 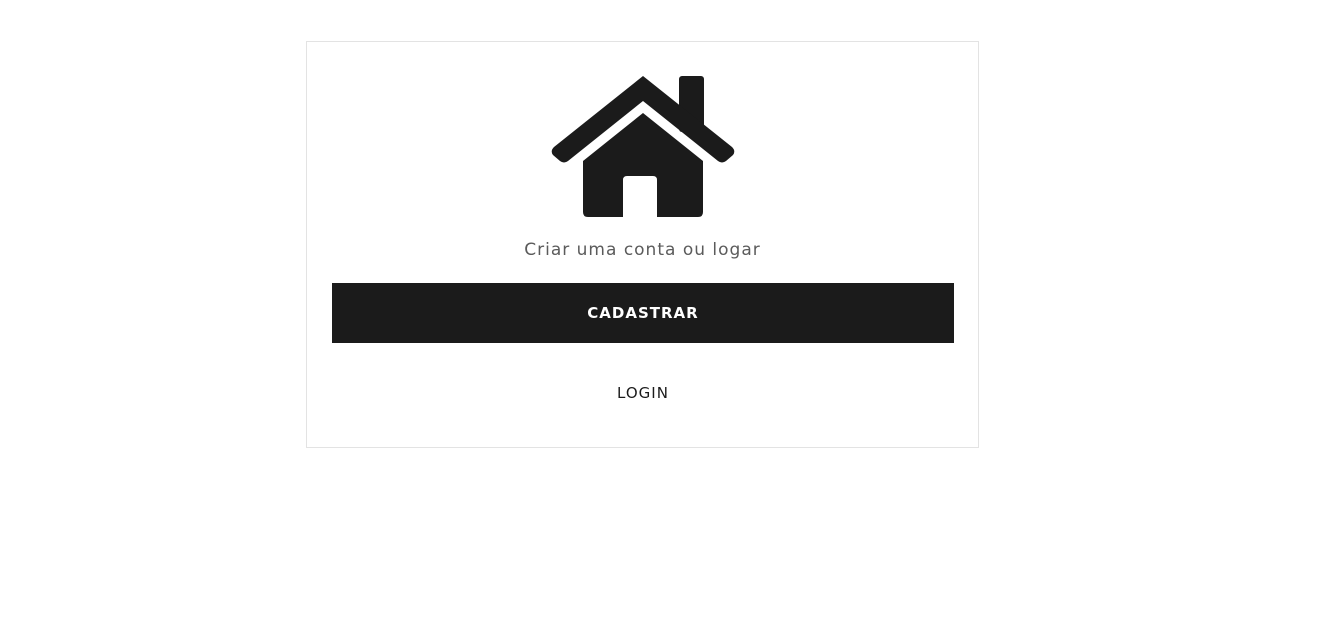 I want to click on login-button: LOGIN, so click(x=643, y=393).